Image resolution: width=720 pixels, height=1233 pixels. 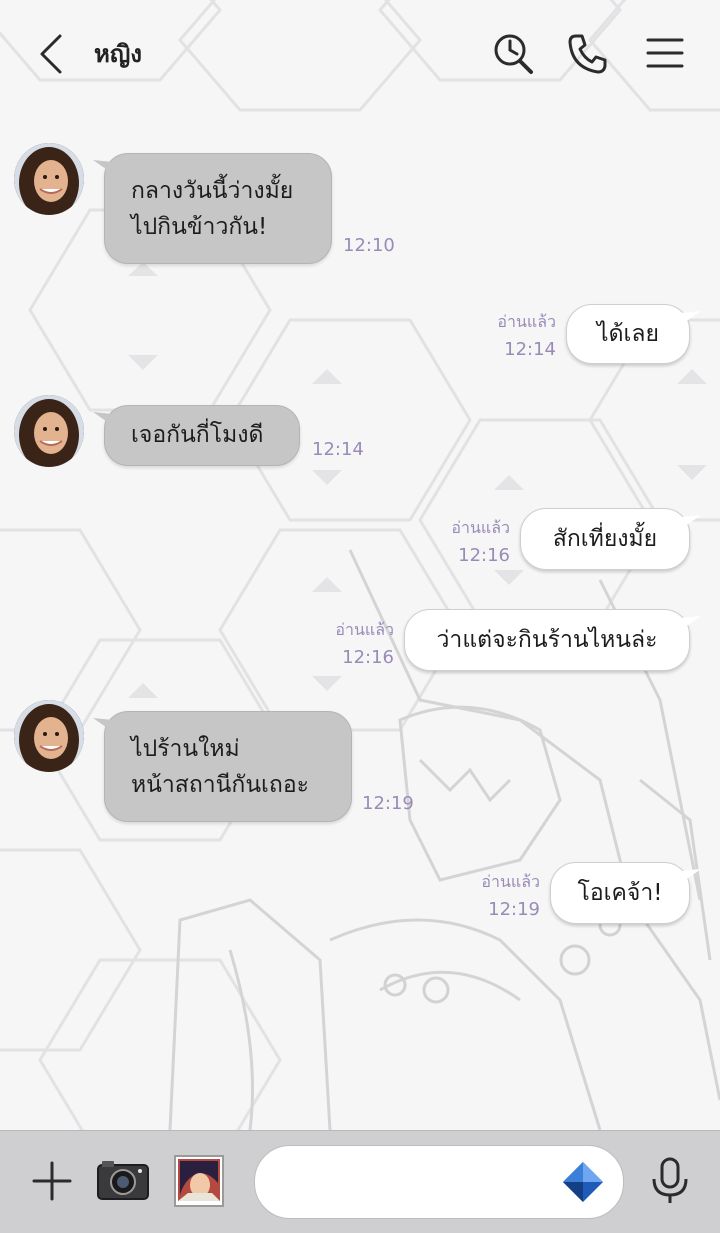 I want to click on camera-icon, so click(x=123, y=1180).